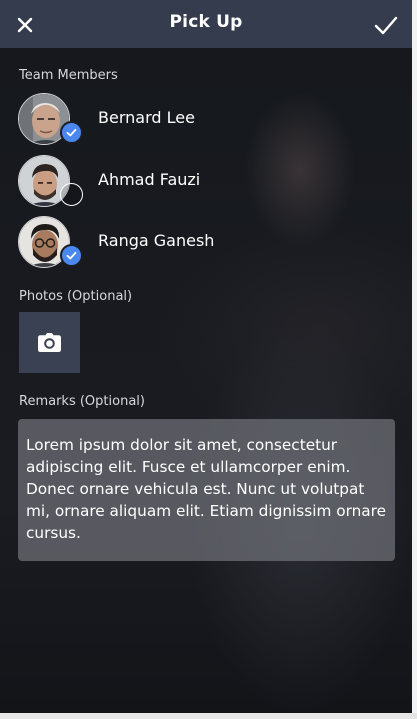 Image resolution: width=417 pixels, height=719 pixels. What do you see at coordinates (68, 75) in the screenshot?
I see `team-members-label: Team Members` at bounding box center [68, 75].